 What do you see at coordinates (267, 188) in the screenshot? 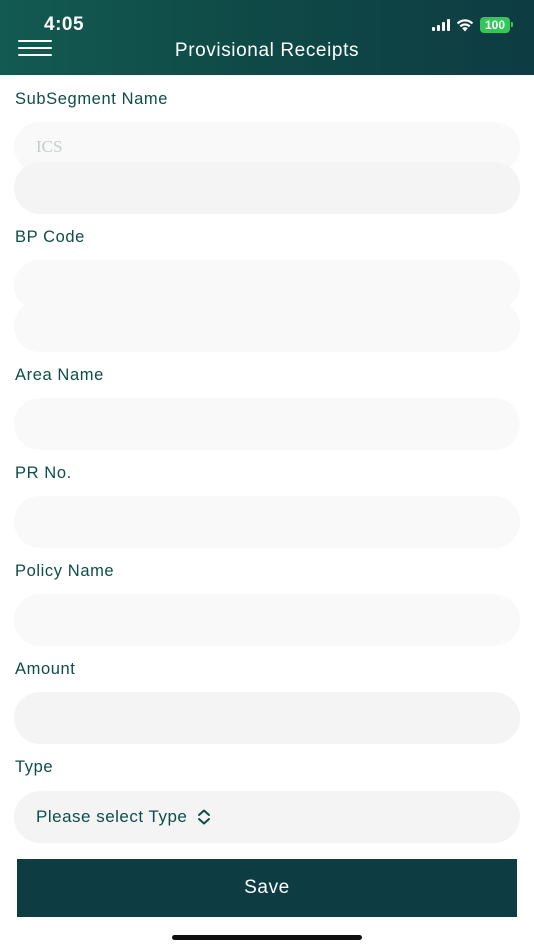
I see `subsegment-input` at bounding box center [267, 188].